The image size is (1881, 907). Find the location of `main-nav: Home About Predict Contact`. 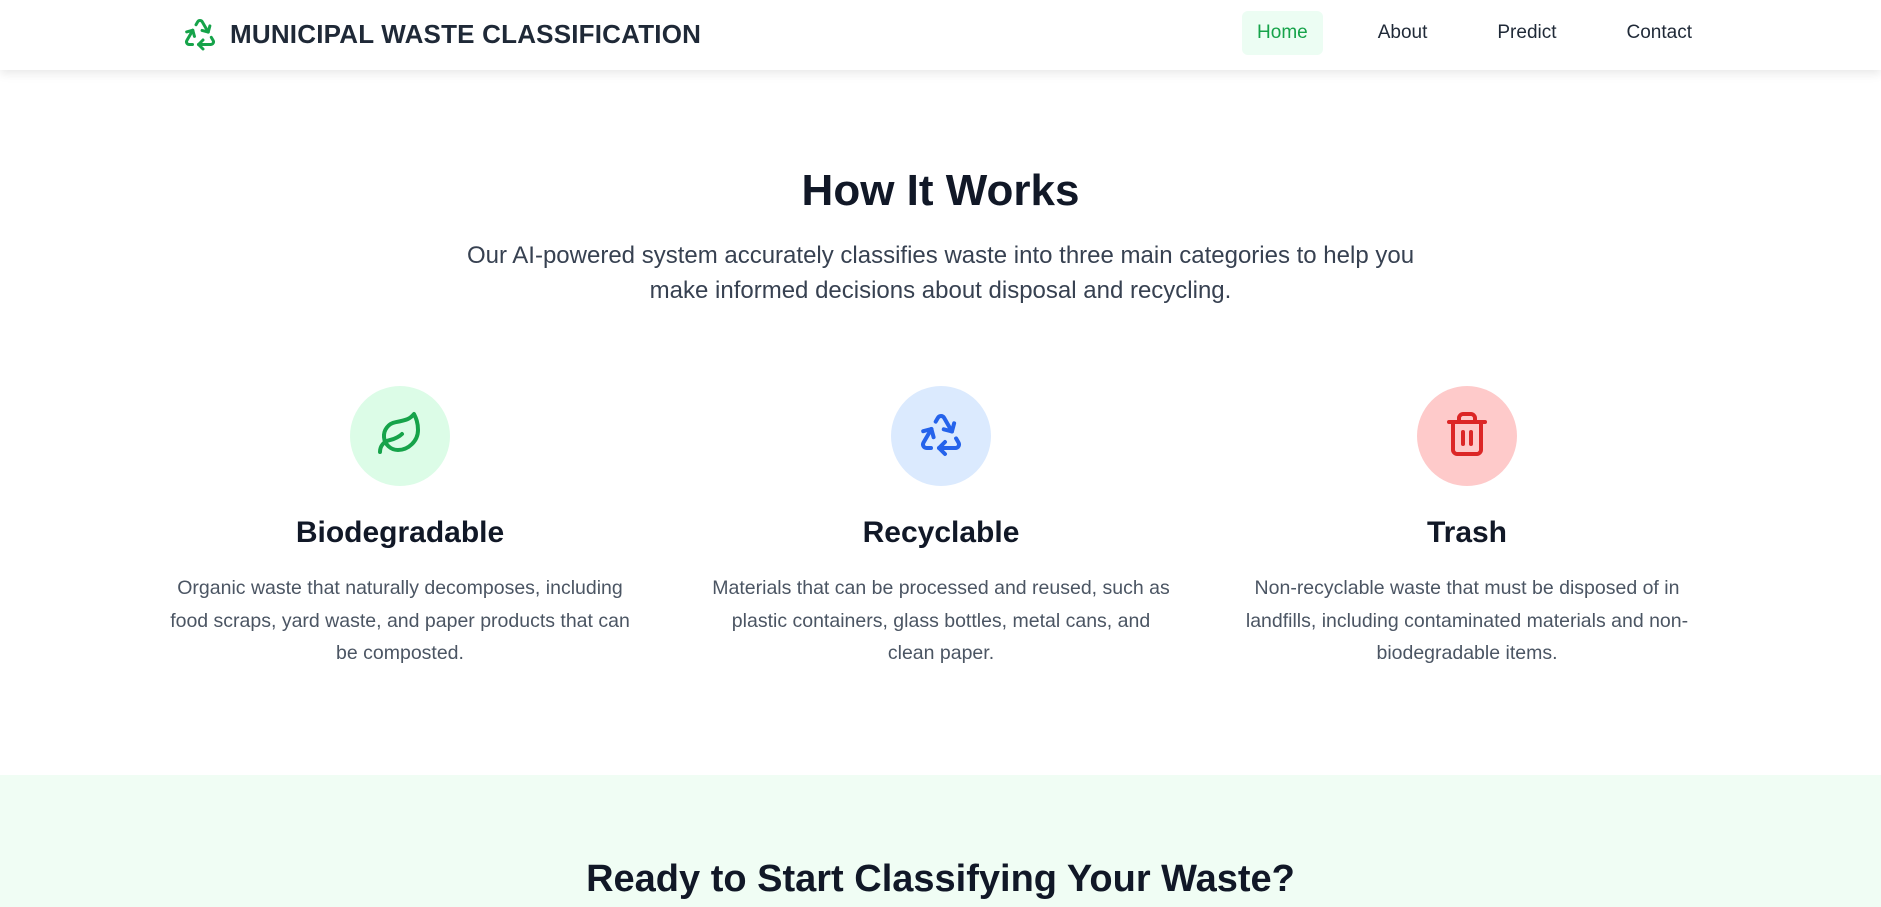

main-nav: Home About Predict Contact is located at coordinates (1474, 33).